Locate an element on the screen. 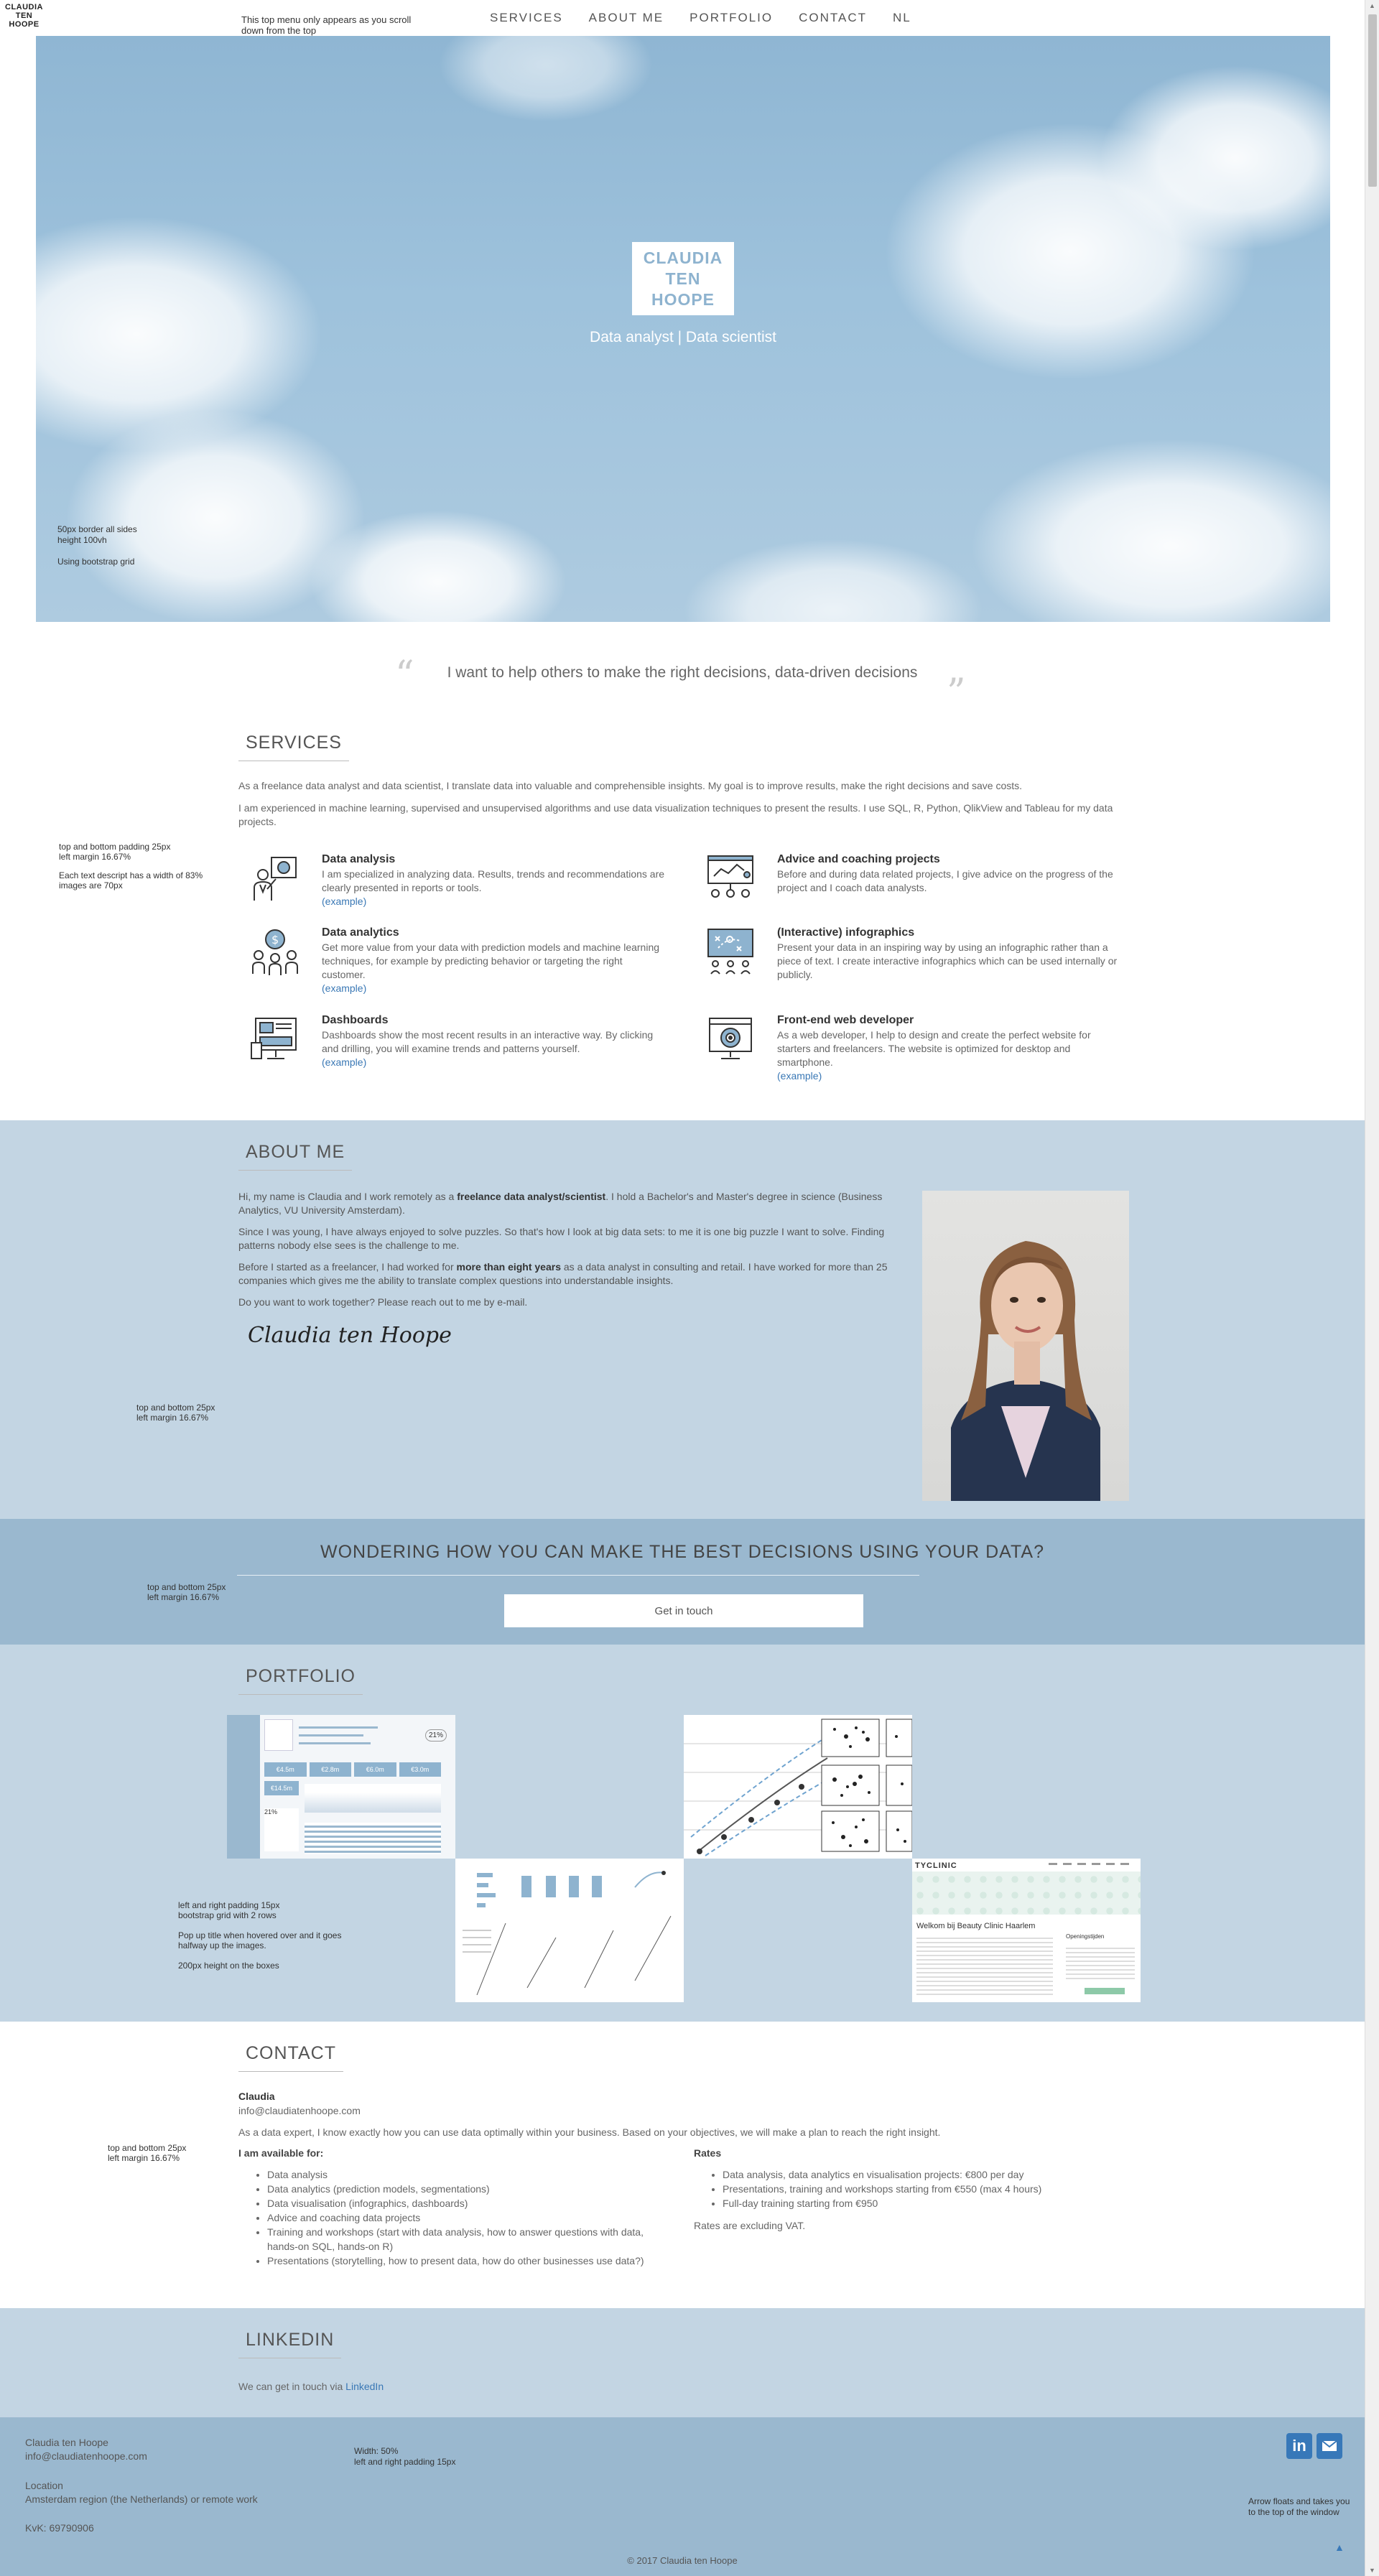 The height and width of the screenshot is (2576, 1379). contact-name: Claudia is located at coordinates (256, 2096).